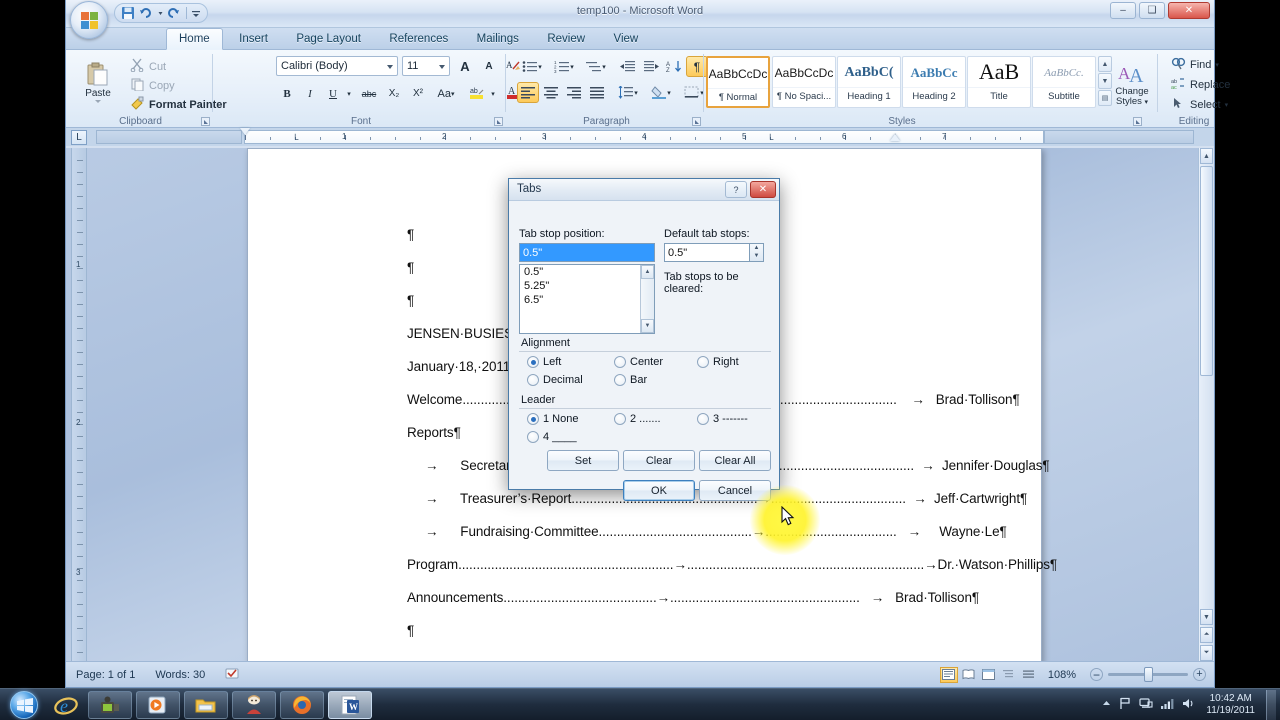 This screenshot has width=1280, height=720. Describe the element at coordinates (628, 66) in the screenshot. I see `decrease-indent-button` at that location.